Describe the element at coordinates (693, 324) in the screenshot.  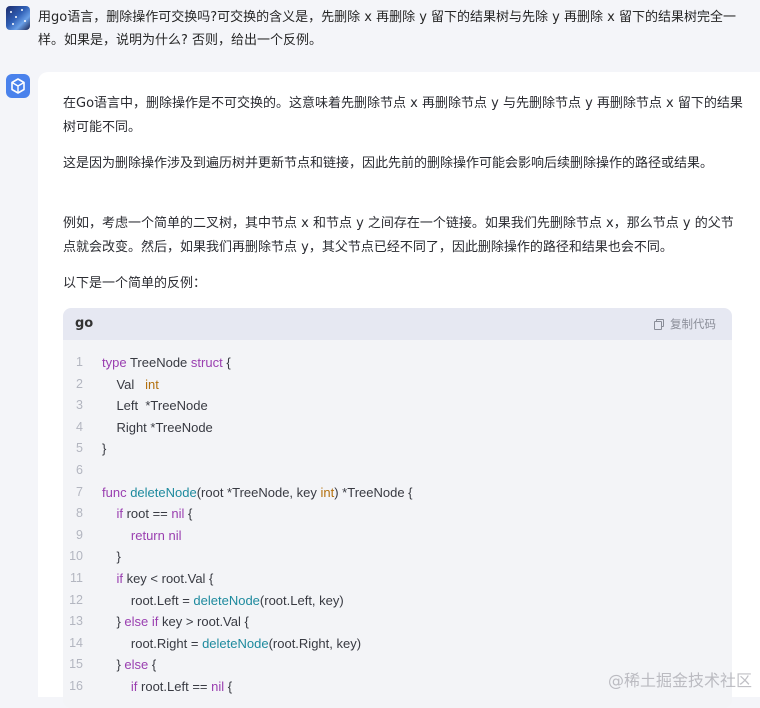
I see `copy-code-label: 复制代码` at that location.